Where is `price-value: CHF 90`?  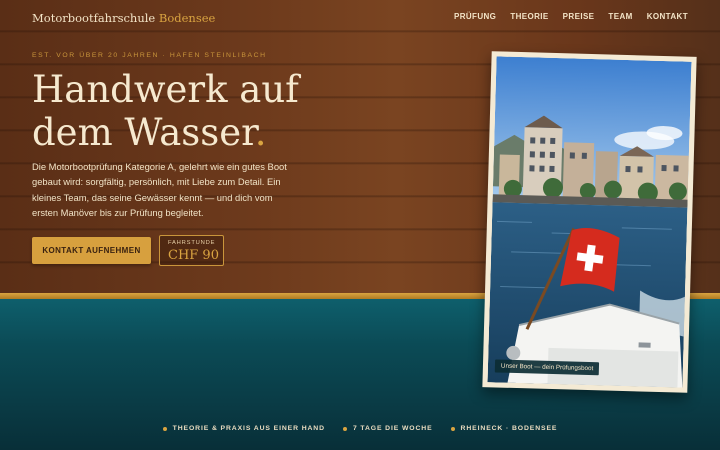 price-value: CHF 90 is located at coordinates (193, 255).